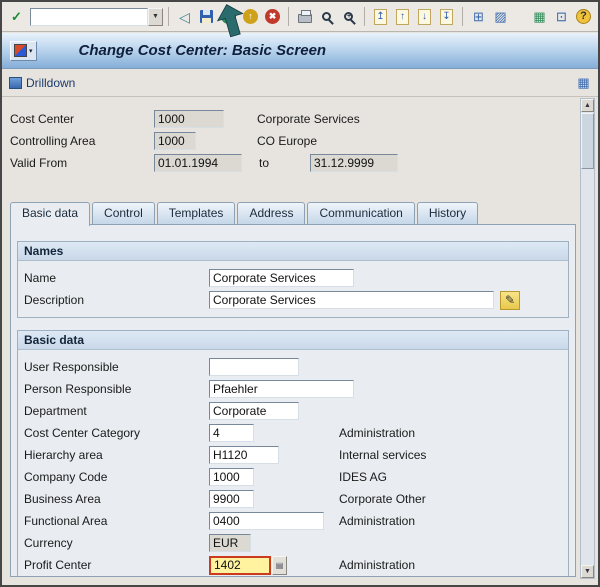  Describe the element at coordinates (231, 477) in the screenshot. I see `company-code-field` at that location.